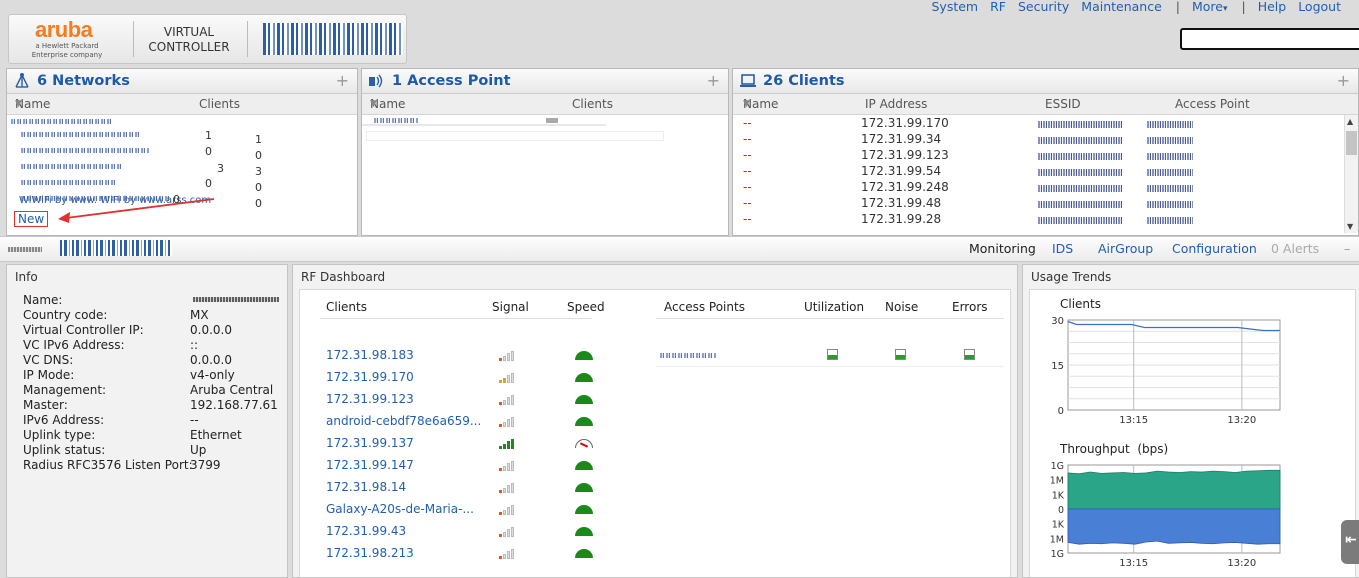 The width and height of the screenshot is (1359, 578). I want to click on client-ip: 172.31.99.48, so click(901, 203).